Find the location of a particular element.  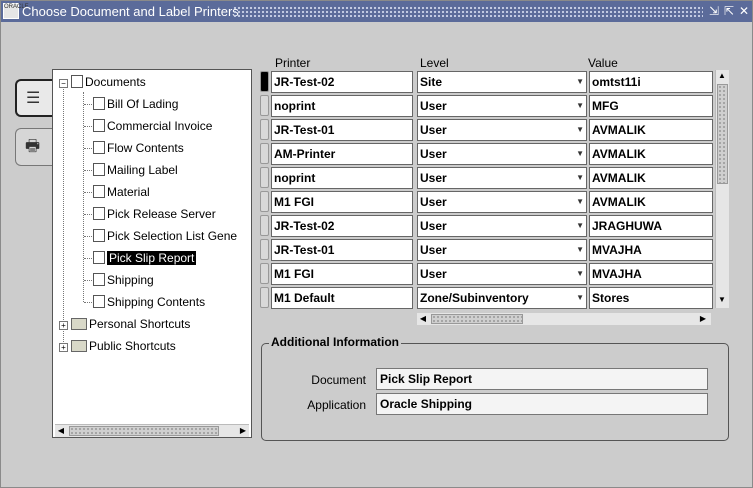

maximize-button: ⇱ is located at coordinates (729, 11).